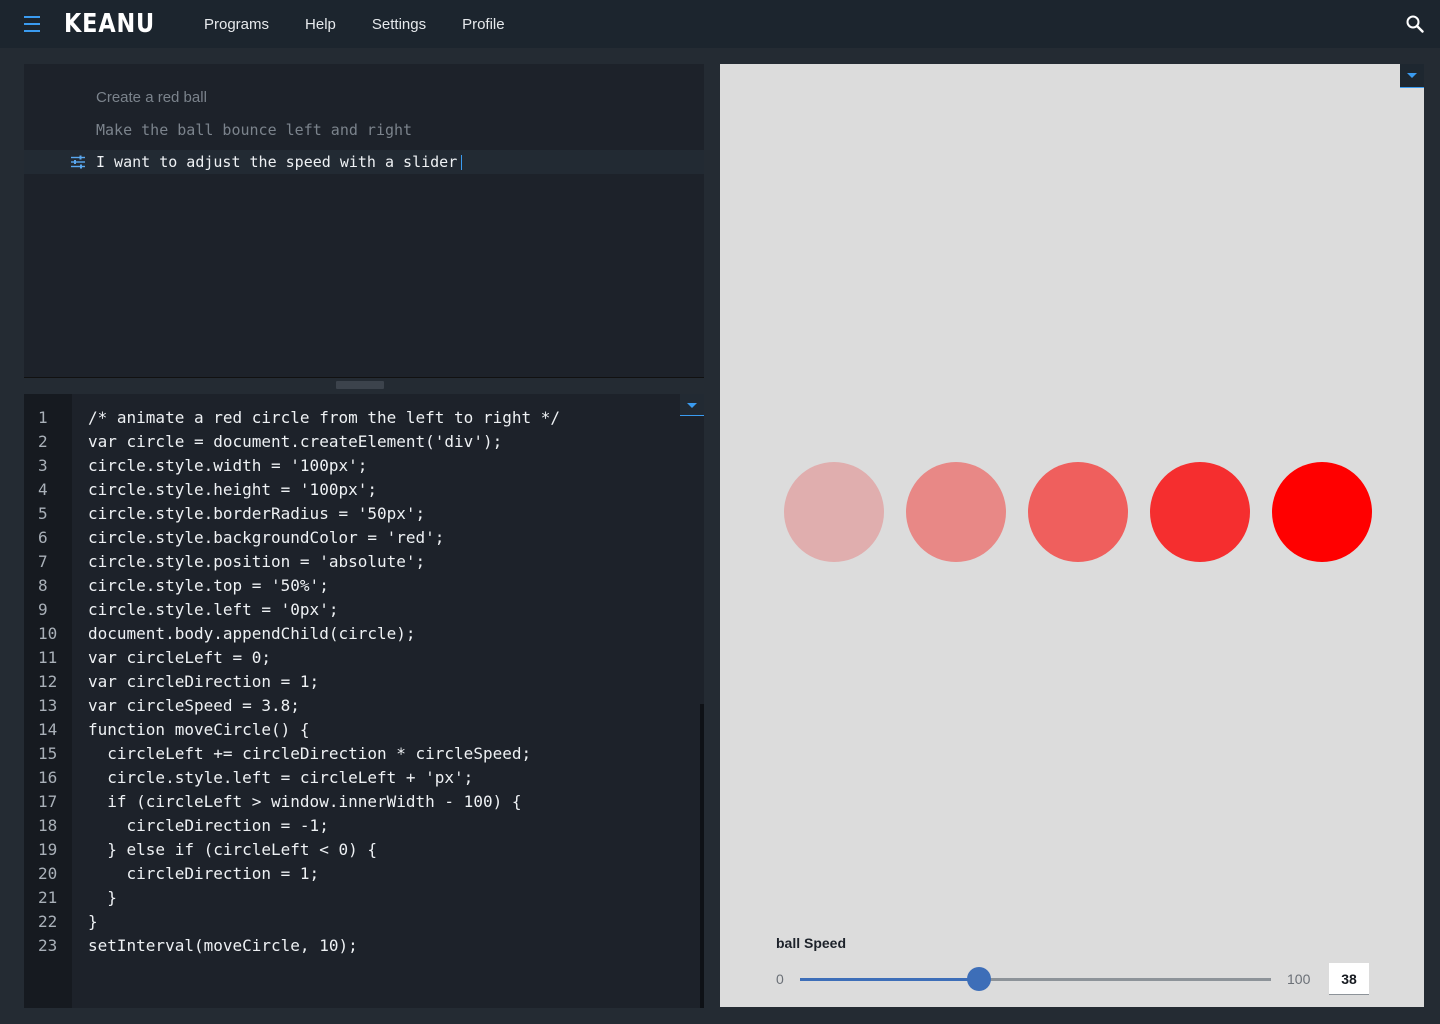  What do you see at coordinates (43, 609) in the screenshot?
I see `line-number: 9` at bounding box center [43, 609].